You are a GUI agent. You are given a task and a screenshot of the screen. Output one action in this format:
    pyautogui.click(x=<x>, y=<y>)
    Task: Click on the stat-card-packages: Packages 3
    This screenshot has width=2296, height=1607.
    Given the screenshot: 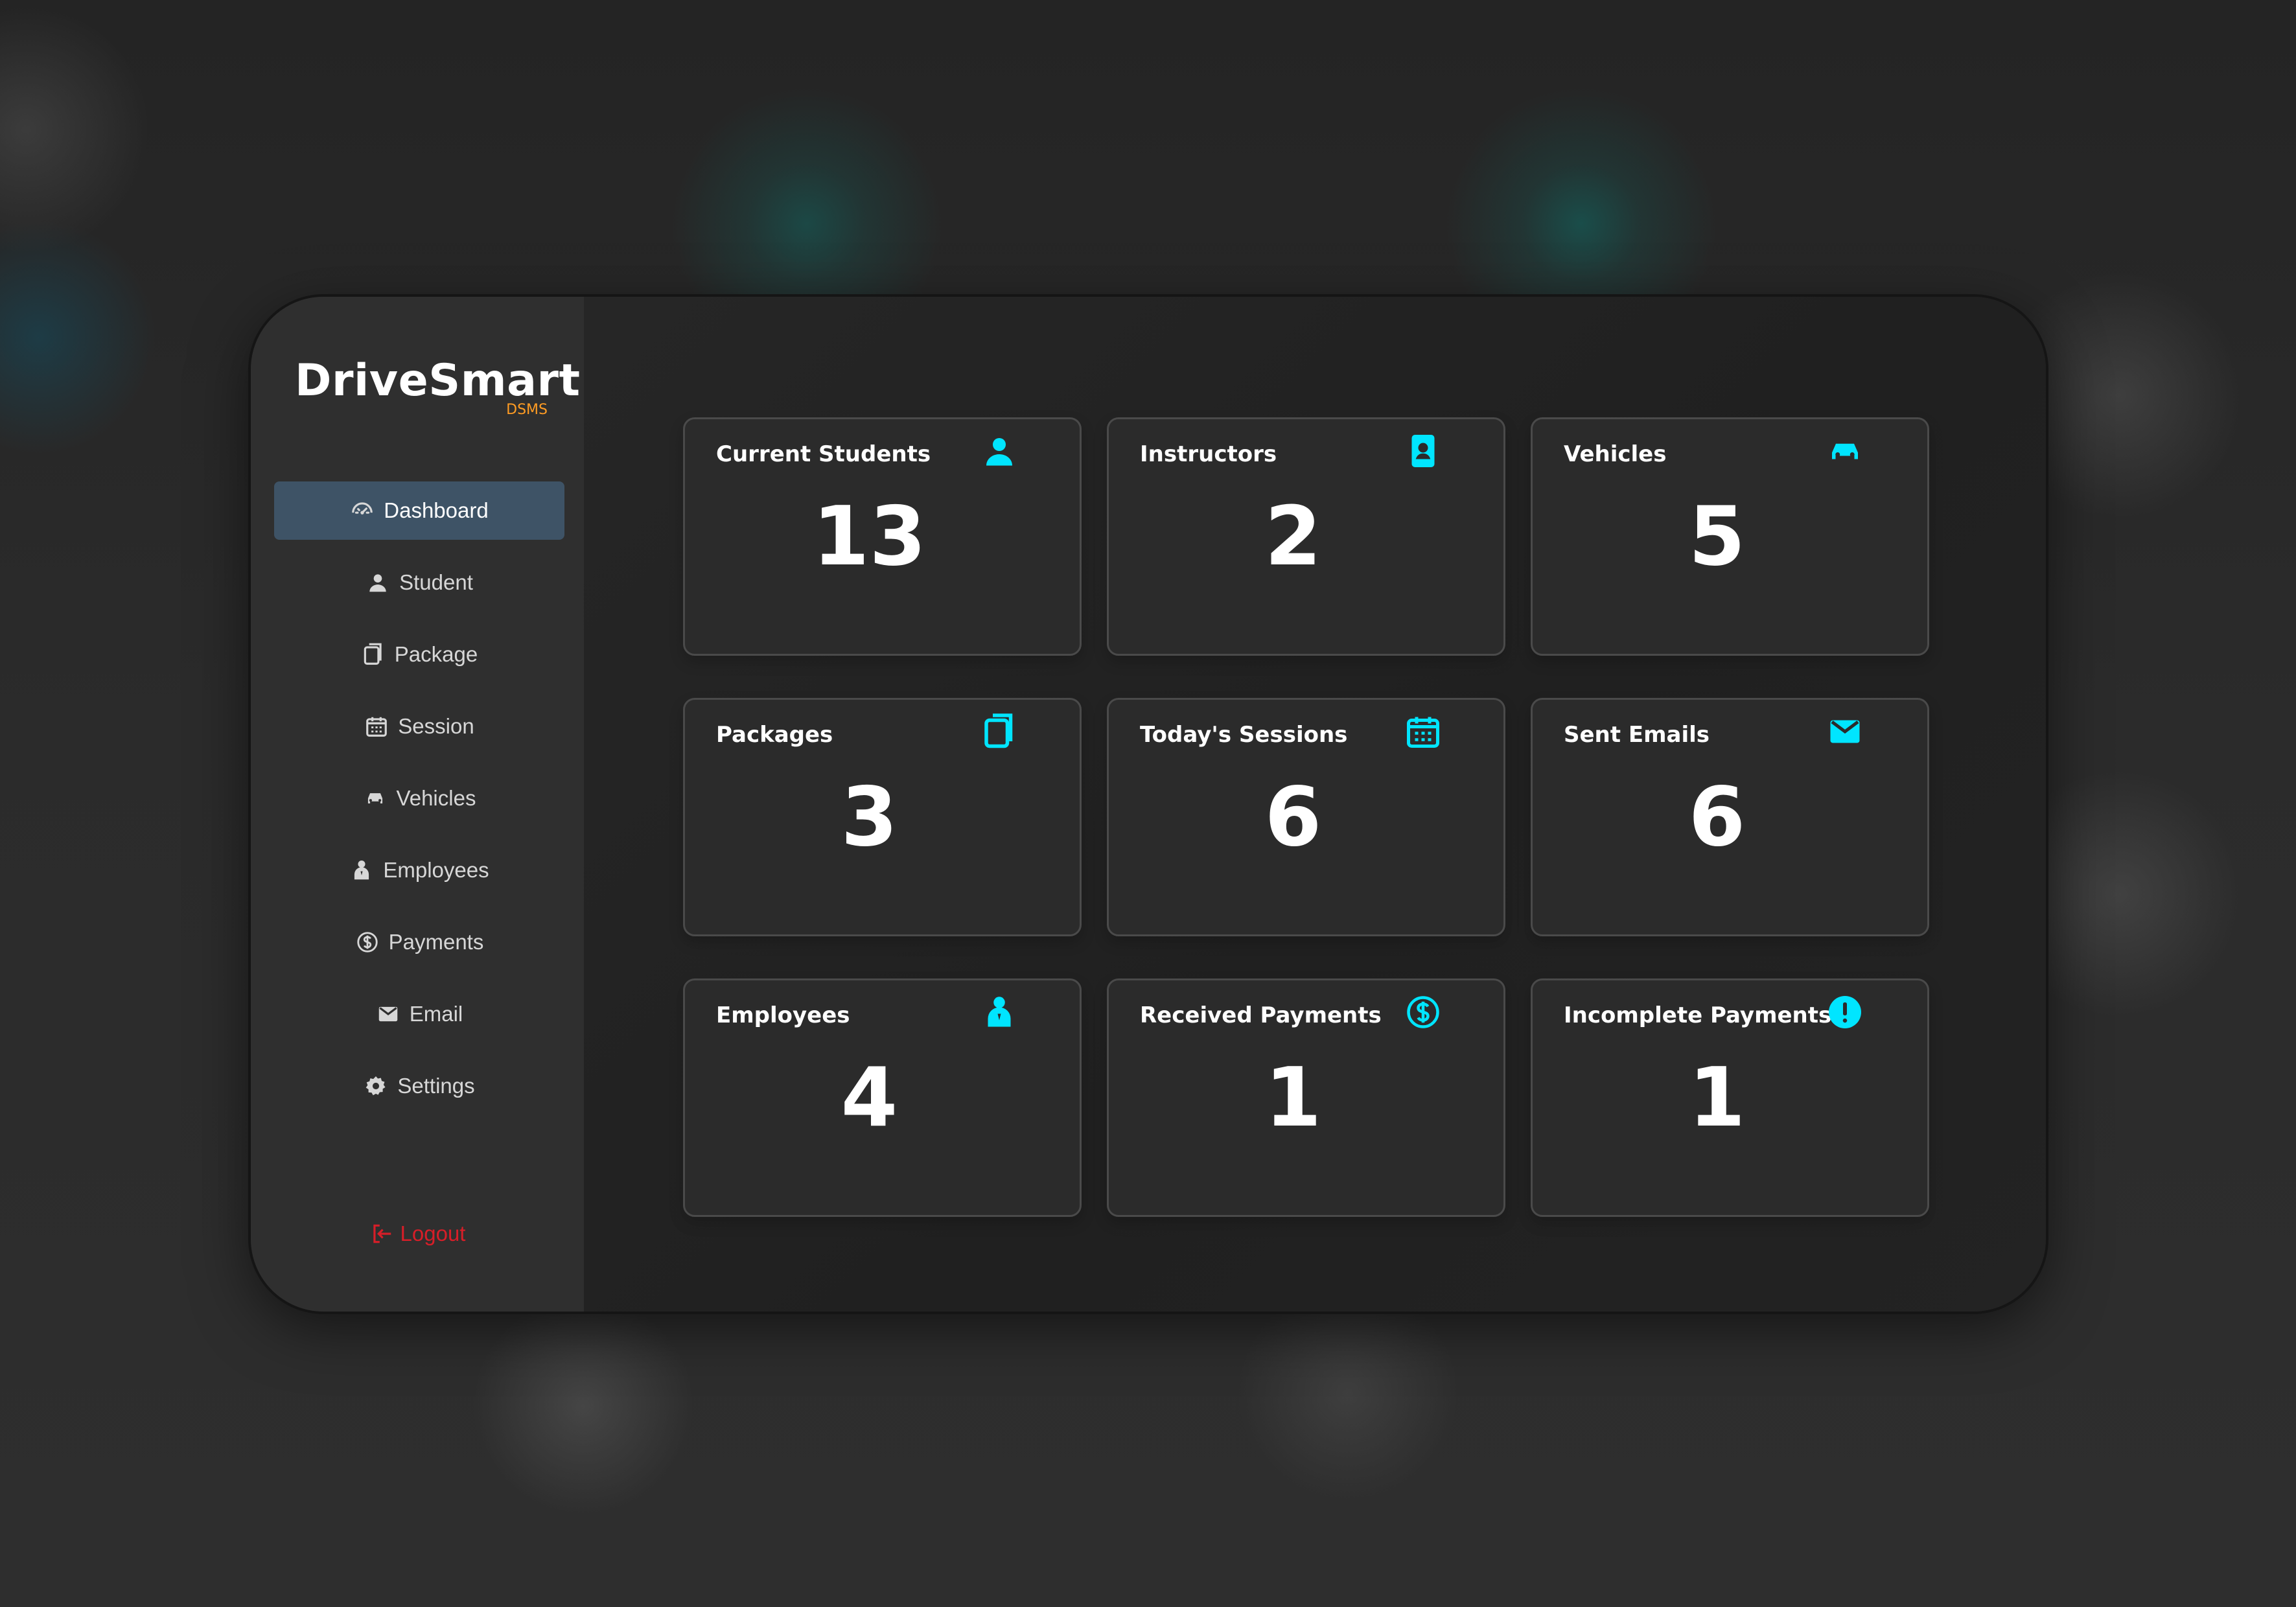 What is the action you would take?
    pyautogui.click(x=882, y=817)
    